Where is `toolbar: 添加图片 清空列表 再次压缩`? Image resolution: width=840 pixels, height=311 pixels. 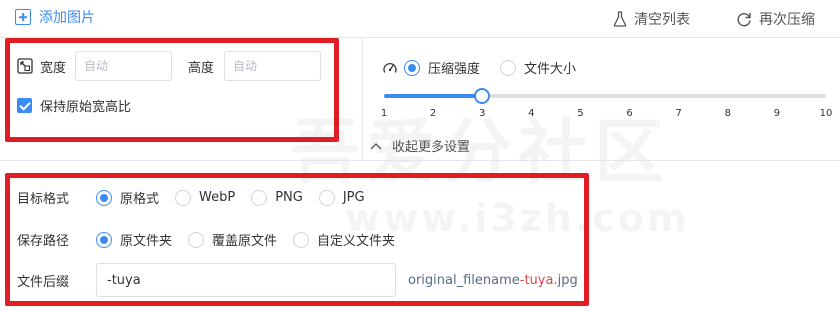
toolbar: 添加图片 清空列表 再次压缩 is located at coordinates (420, 19).